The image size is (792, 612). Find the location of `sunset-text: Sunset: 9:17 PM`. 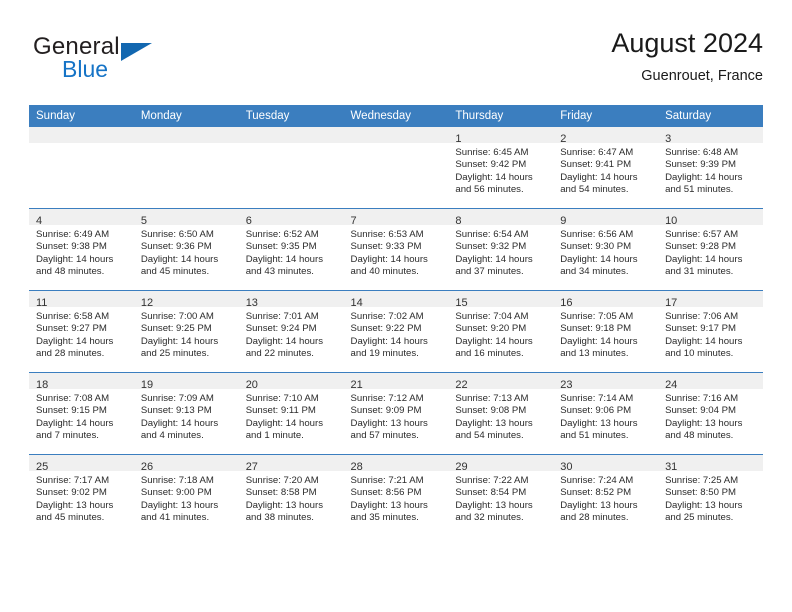

sunset-text: Sunset: 9:17 PM is located at coordinates (700, 329).